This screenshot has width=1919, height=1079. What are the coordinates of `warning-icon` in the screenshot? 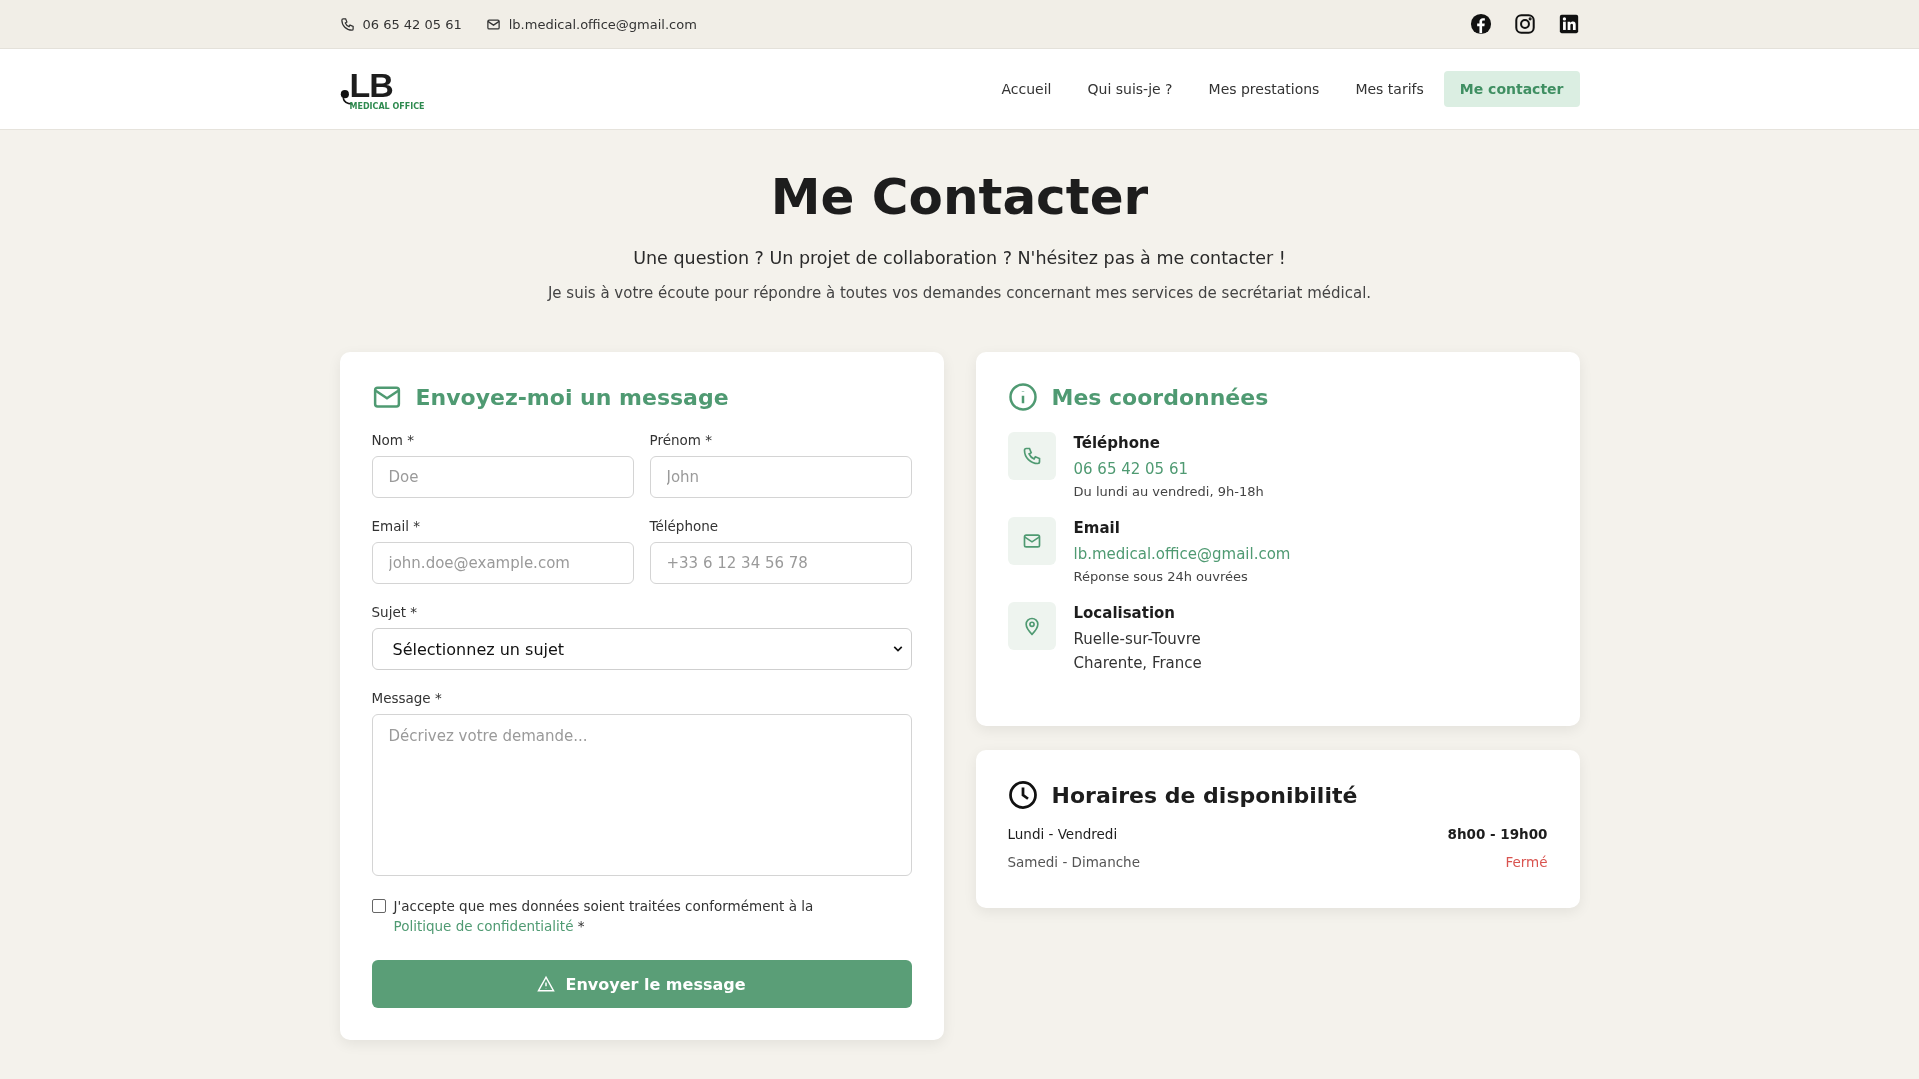 It's located at (546, 984).